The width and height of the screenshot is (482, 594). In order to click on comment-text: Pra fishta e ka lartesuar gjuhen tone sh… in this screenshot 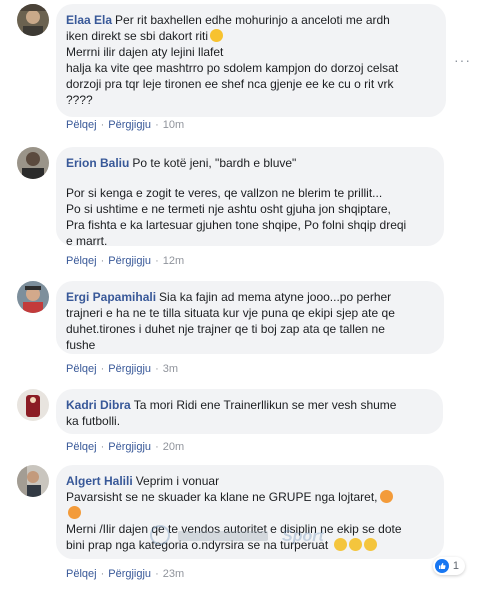, I will do `click(236, 225)`.